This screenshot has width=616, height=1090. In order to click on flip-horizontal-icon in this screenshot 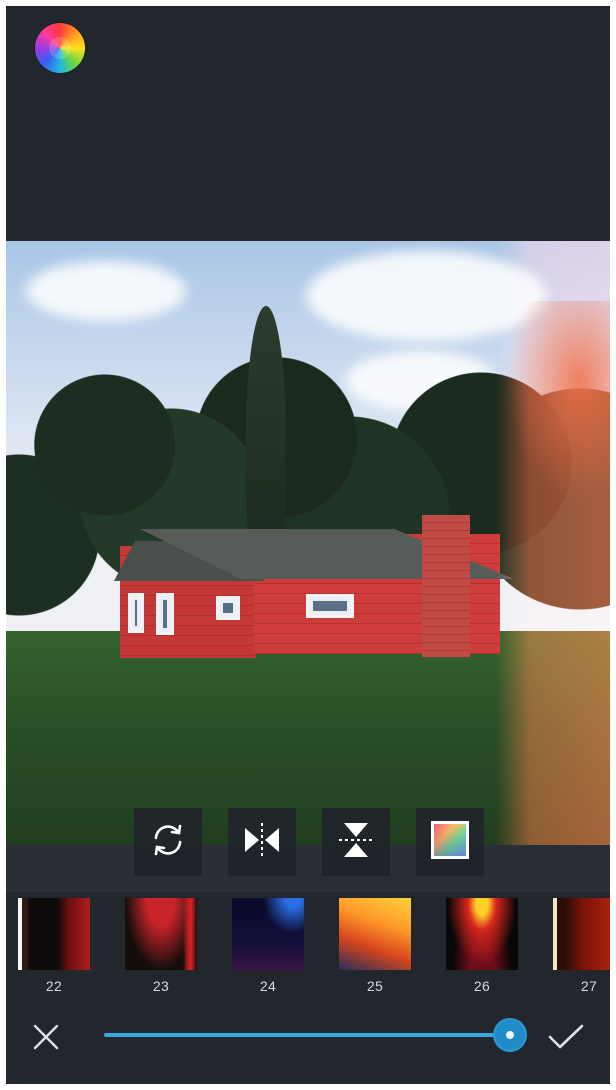, I will do `click(262, 842)`.